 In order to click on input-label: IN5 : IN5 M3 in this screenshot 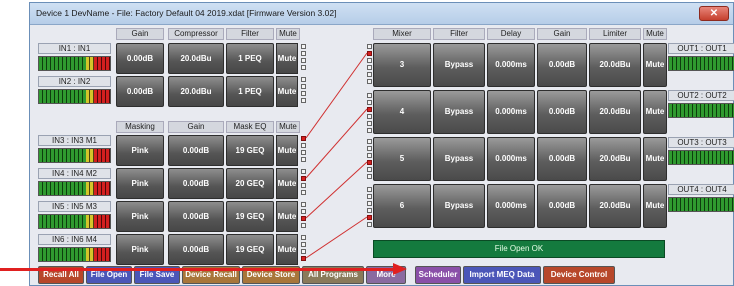, I will do `click(74, 206)`.